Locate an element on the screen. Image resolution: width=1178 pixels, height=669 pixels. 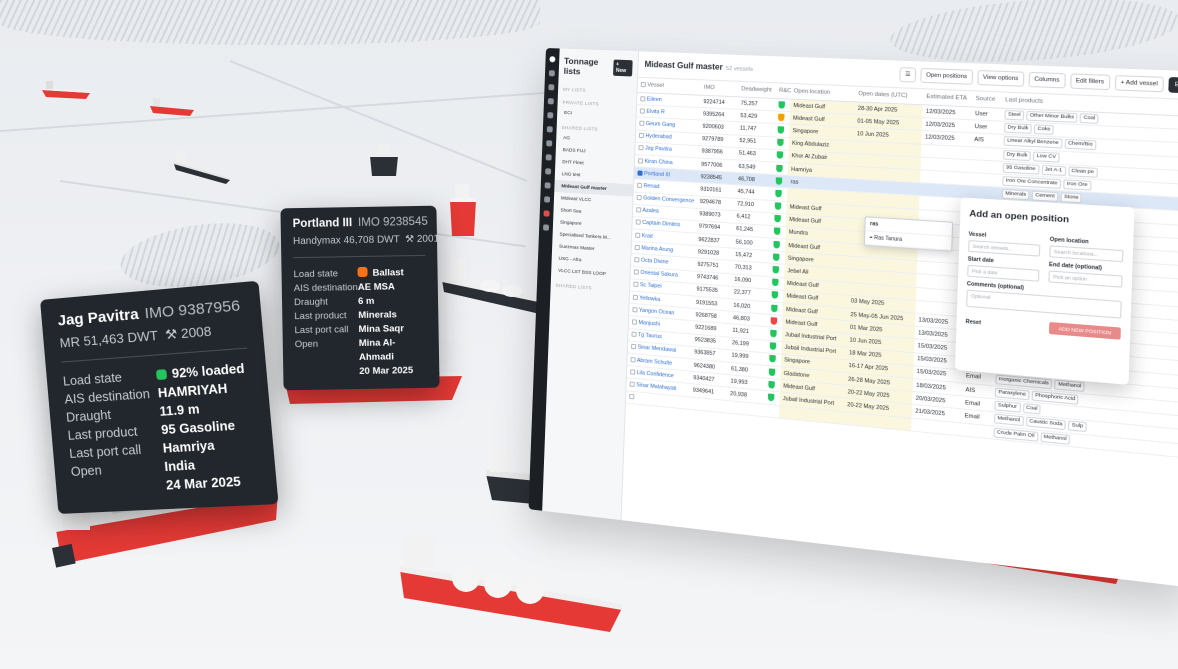
vessel-name: Lila Confidence is located at coordinates (655, 375).